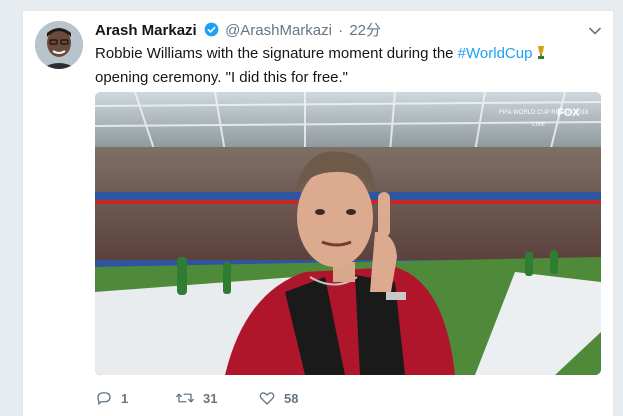  Describe the element at coordinates (538, 125) in the screenshot. I see `live-label: LIVE` at that location.